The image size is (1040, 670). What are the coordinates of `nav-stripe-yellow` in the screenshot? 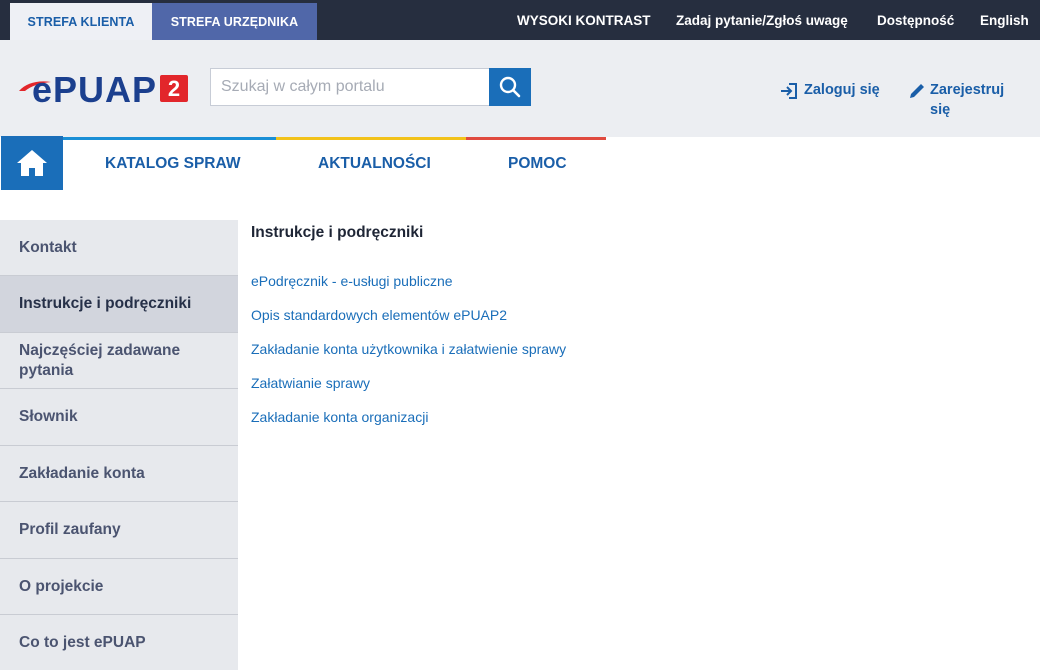 It's located at (371, 138).